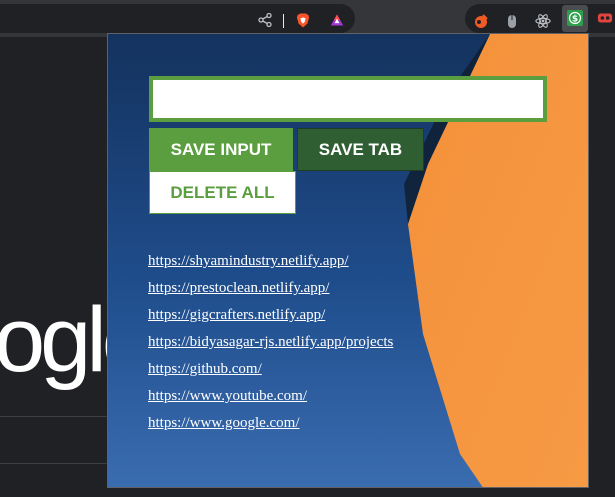 The image size is (615, 497). Describe the element at coordinates (177, 18) in the screenshot. I see `address-bar` at that location.